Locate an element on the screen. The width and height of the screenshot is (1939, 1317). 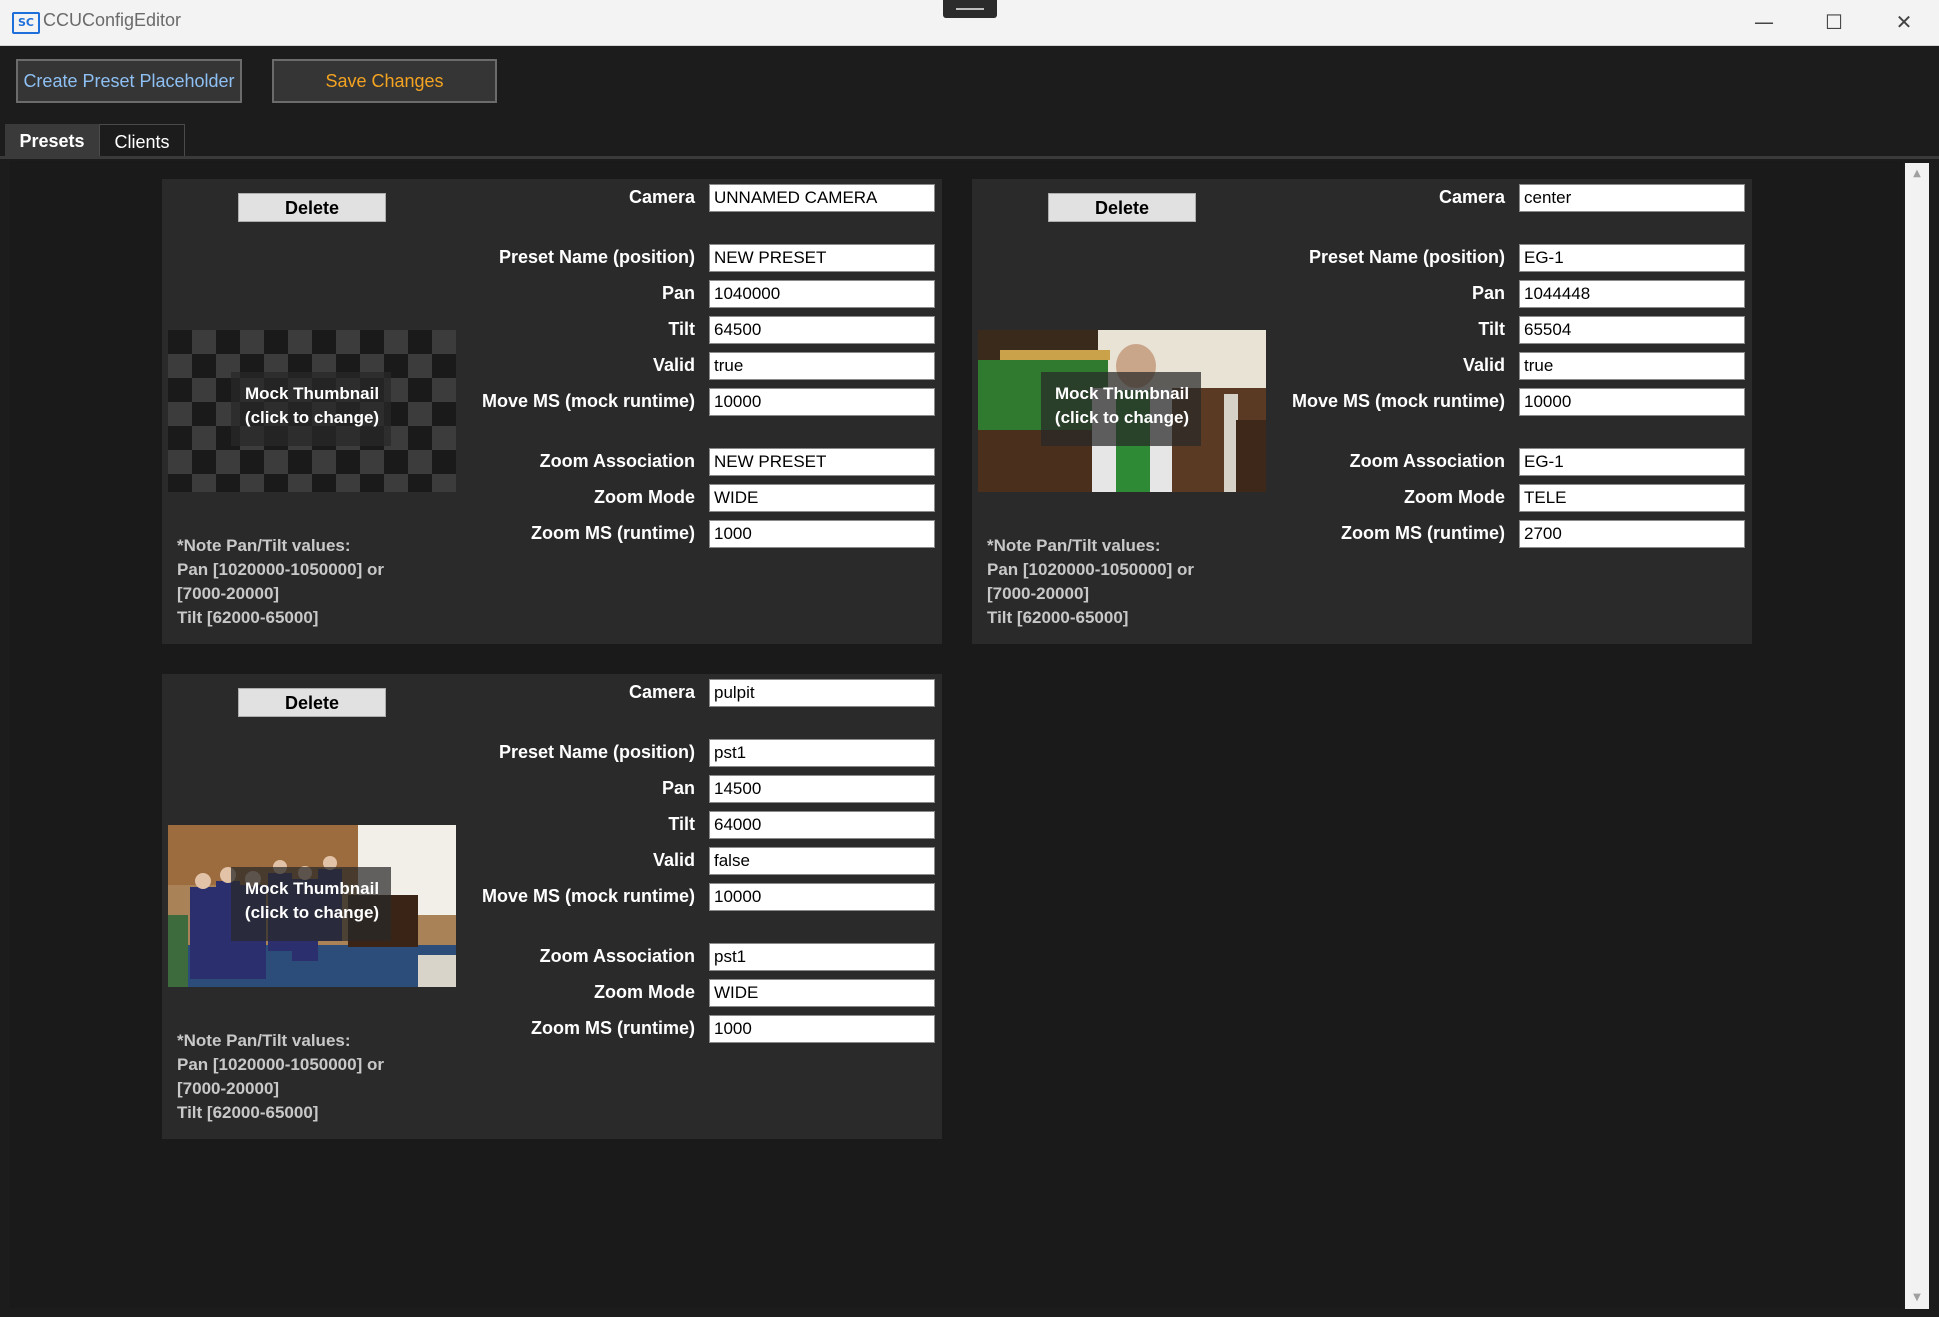
scroll-down-icon: ▼ is located at coordinates (1917, 1298).